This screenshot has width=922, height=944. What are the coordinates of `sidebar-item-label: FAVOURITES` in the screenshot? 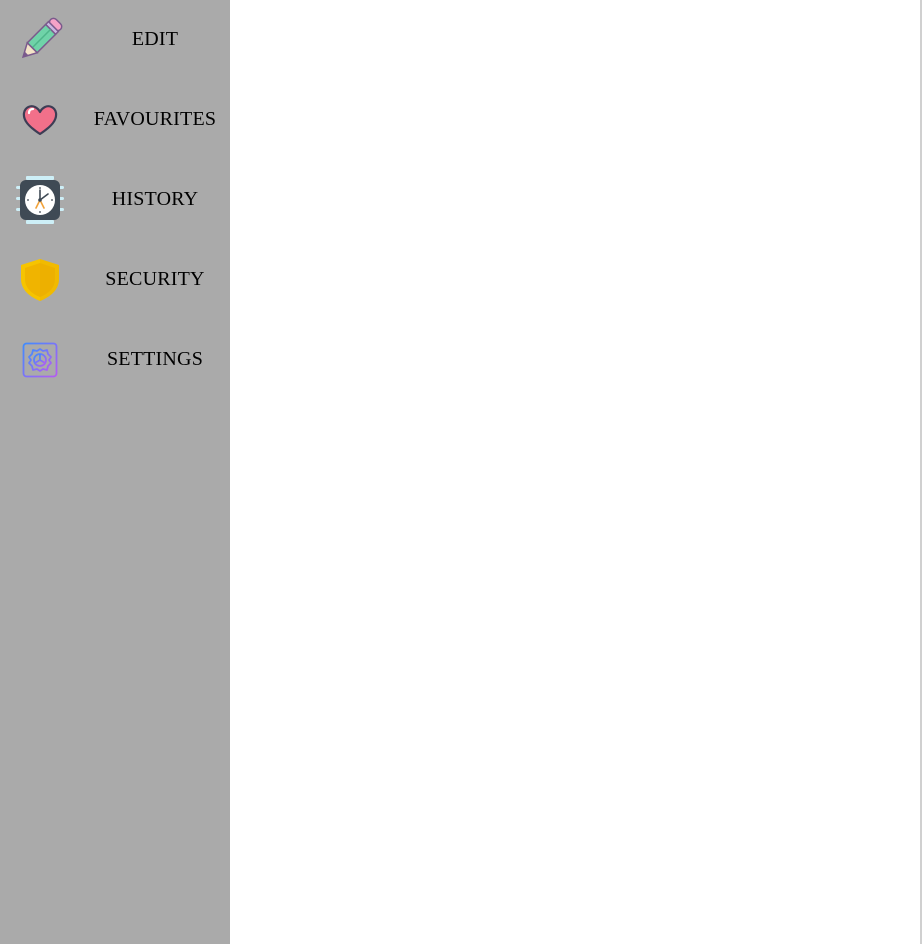 It's located at (155, 119).